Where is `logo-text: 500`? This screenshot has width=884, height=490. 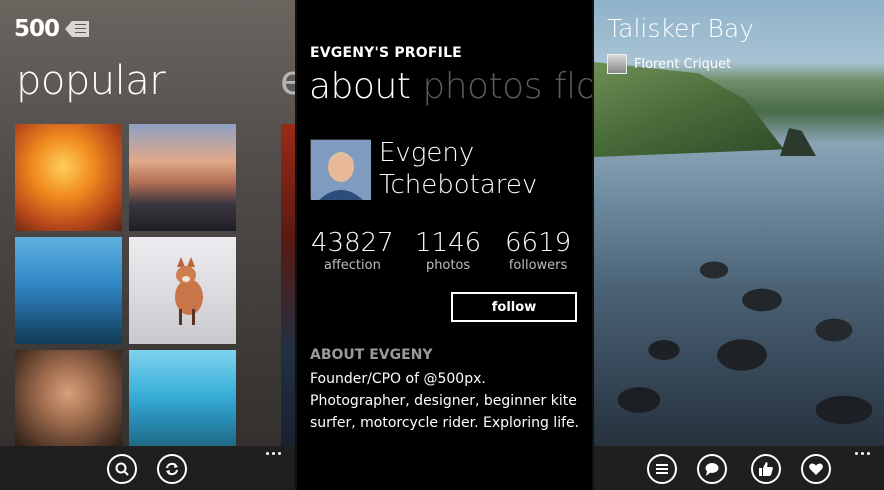
logo-text: 500 is located at coordinates (37, 29).